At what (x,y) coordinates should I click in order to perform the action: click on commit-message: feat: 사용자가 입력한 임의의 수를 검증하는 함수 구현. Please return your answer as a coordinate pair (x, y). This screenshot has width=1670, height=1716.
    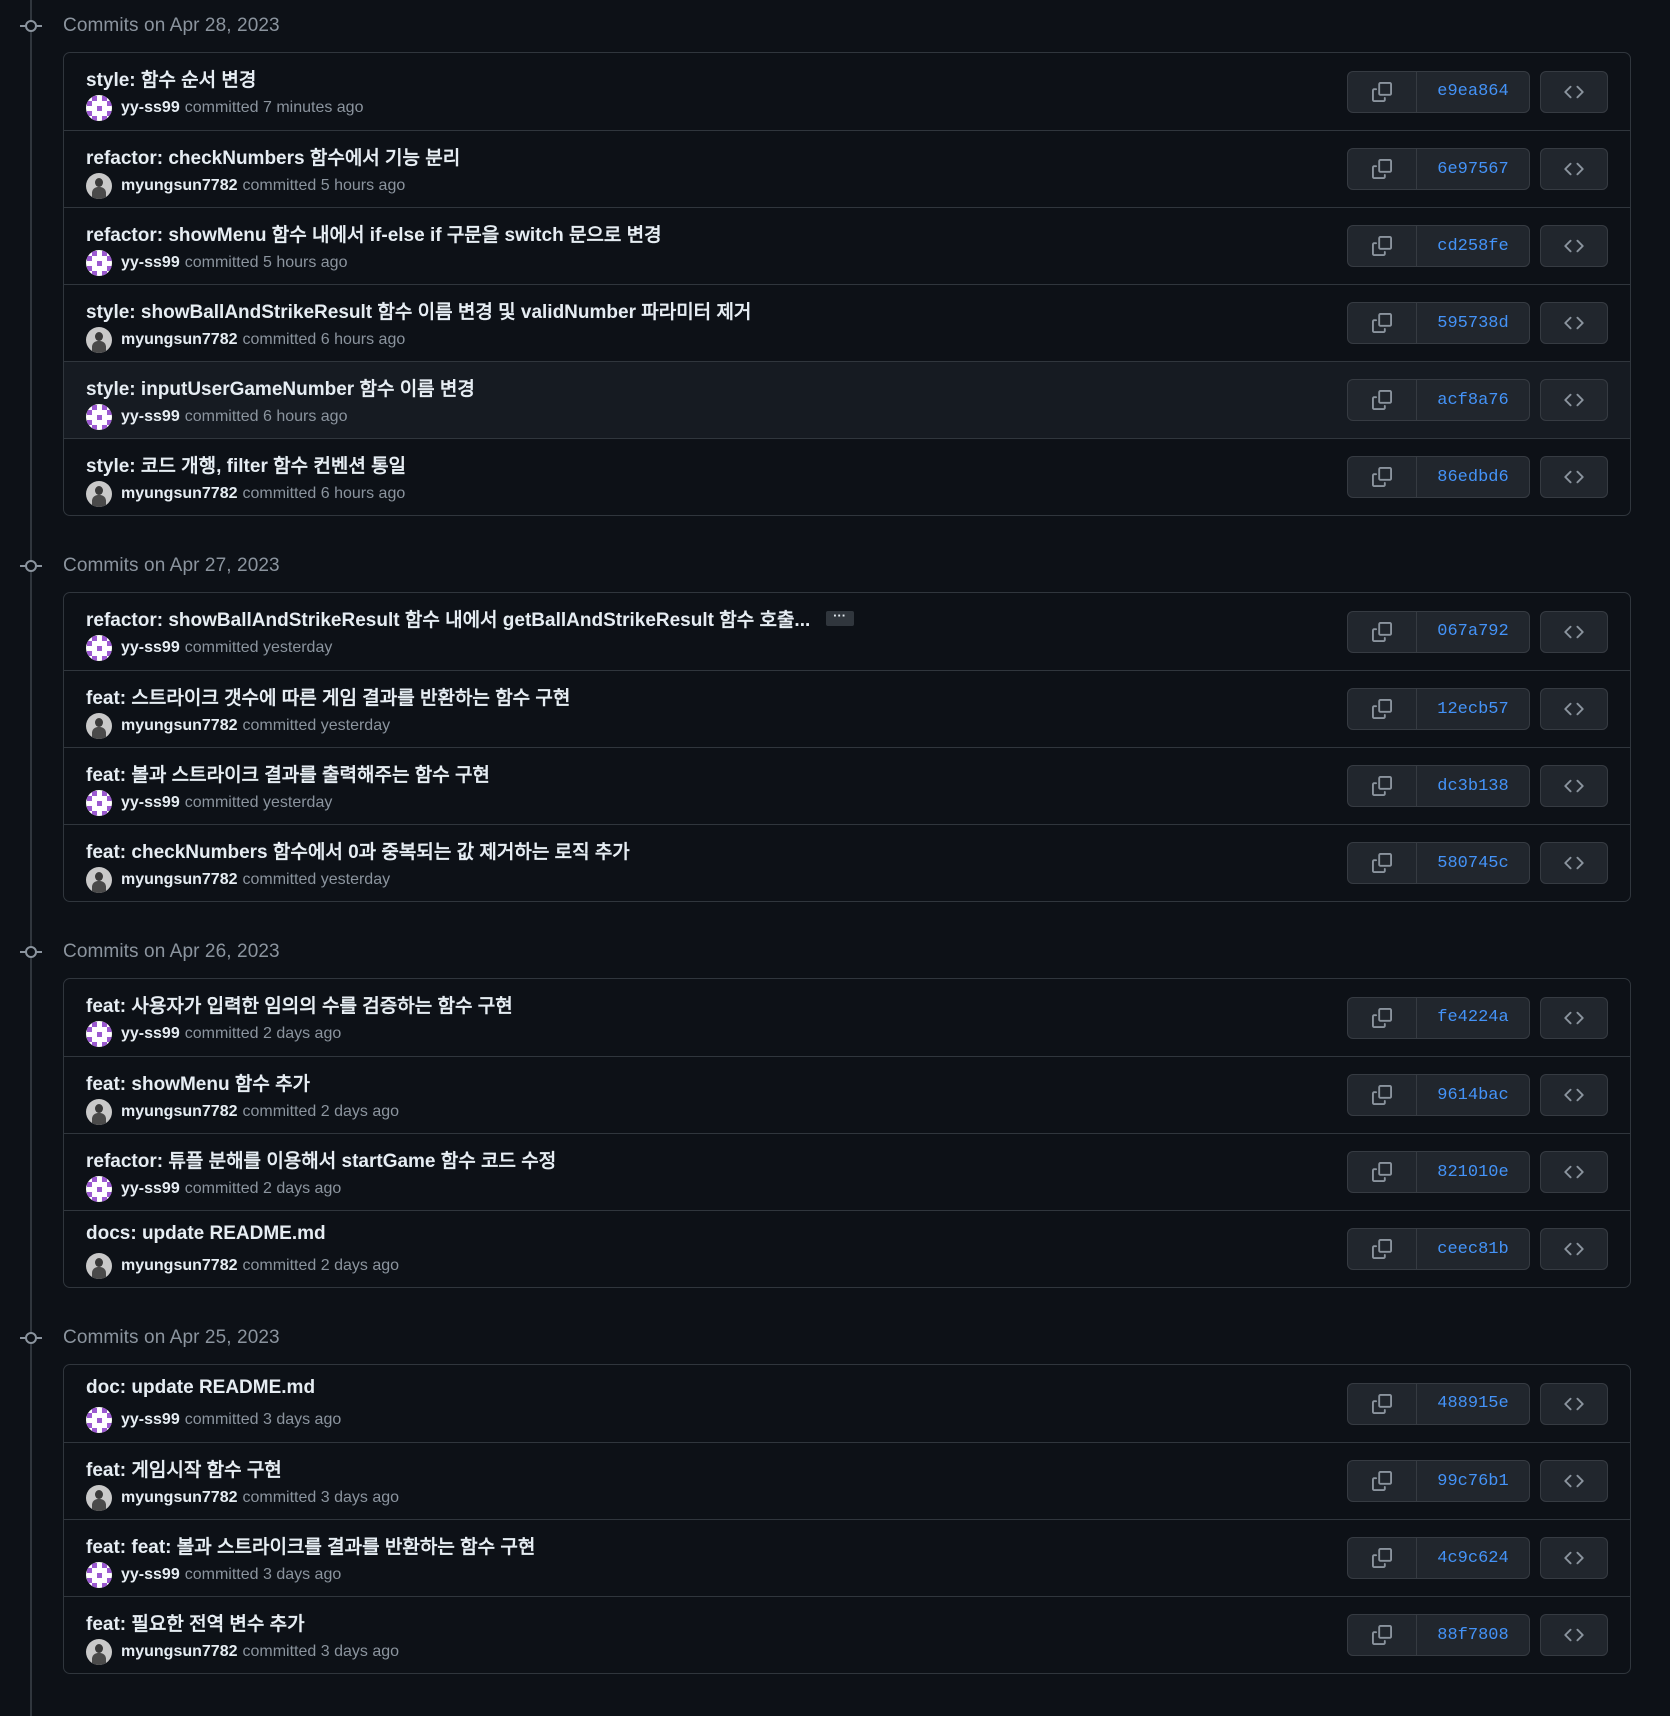
    Looking at the image, I should click on (299, 1004).